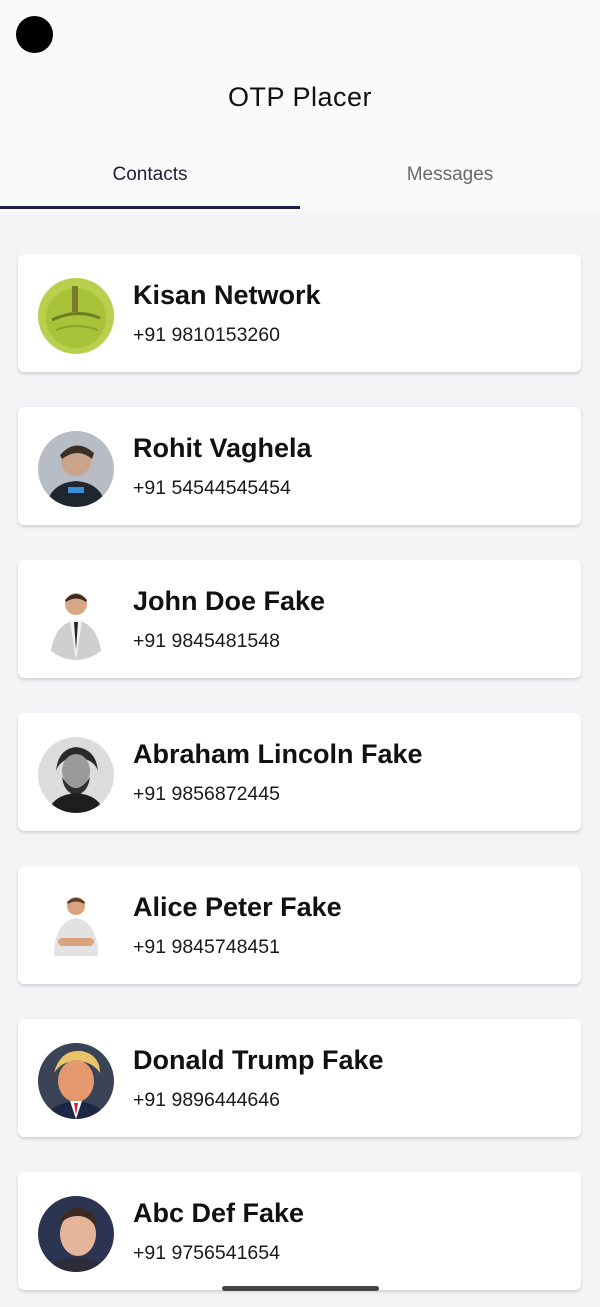  Describe the element at coordinates (206, 1100) in the screenshot. I see `contact-phone: +91 9896444646` at that location.